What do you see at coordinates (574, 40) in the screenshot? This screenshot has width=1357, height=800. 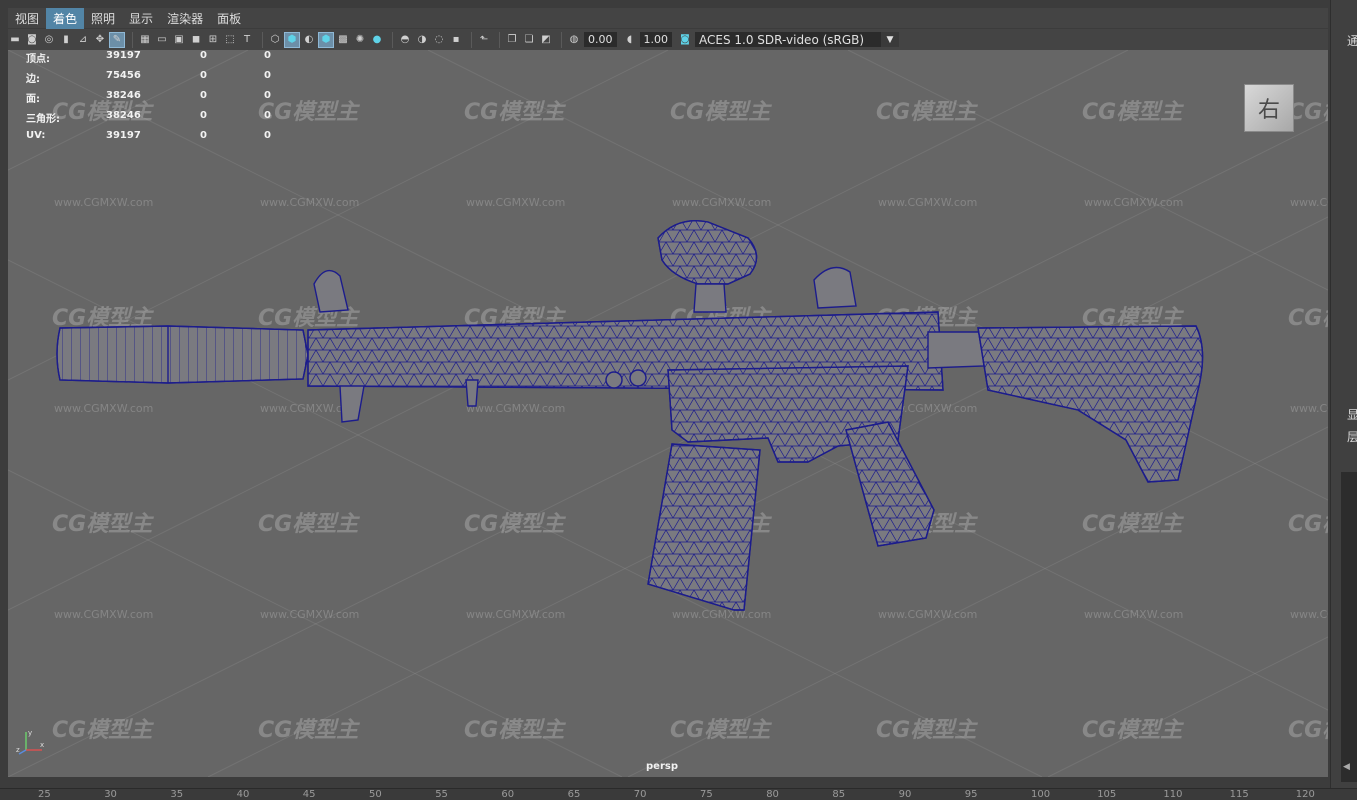 I see `exposure-icon: ◍` at bounding box center [574, 40].